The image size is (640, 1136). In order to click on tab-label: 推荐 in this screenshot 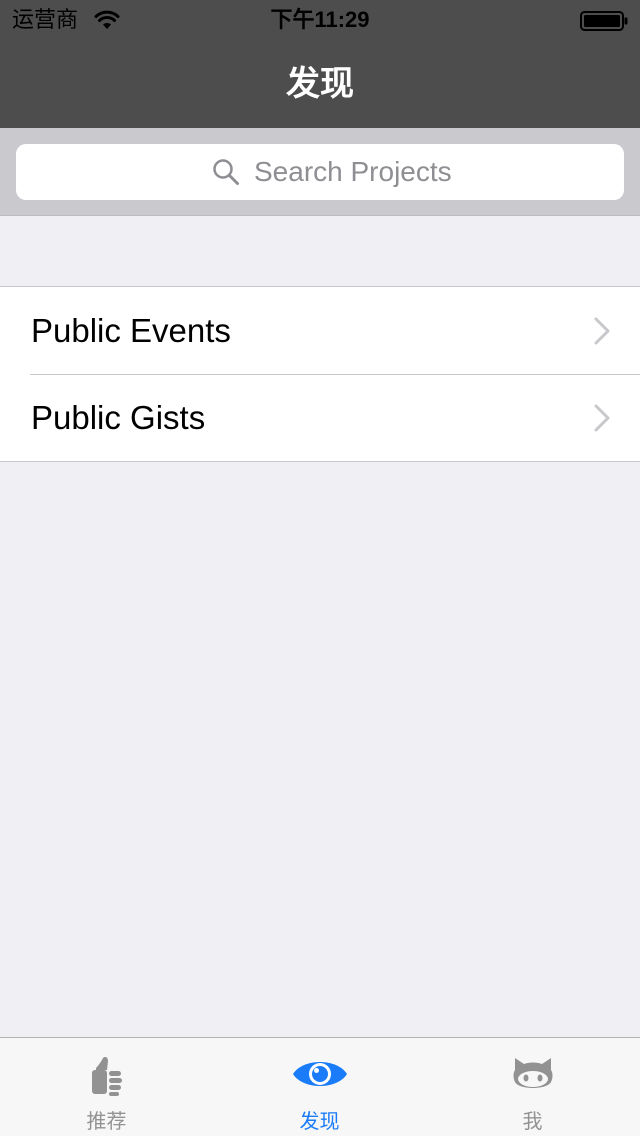, I will do `click(106, 1122)`.